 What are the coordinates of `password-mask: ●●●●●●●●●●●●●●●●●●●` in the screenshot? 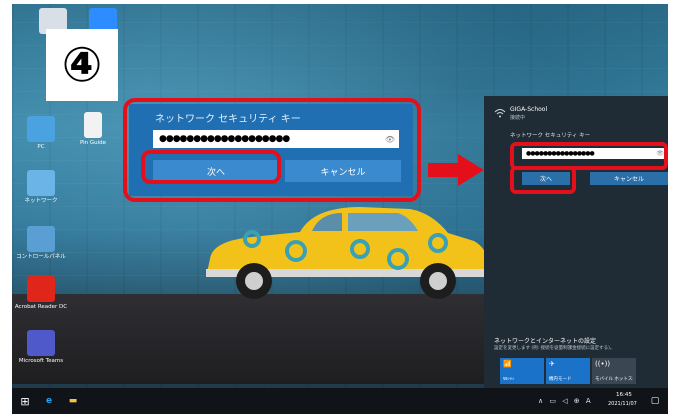 It's located at (224, 139).